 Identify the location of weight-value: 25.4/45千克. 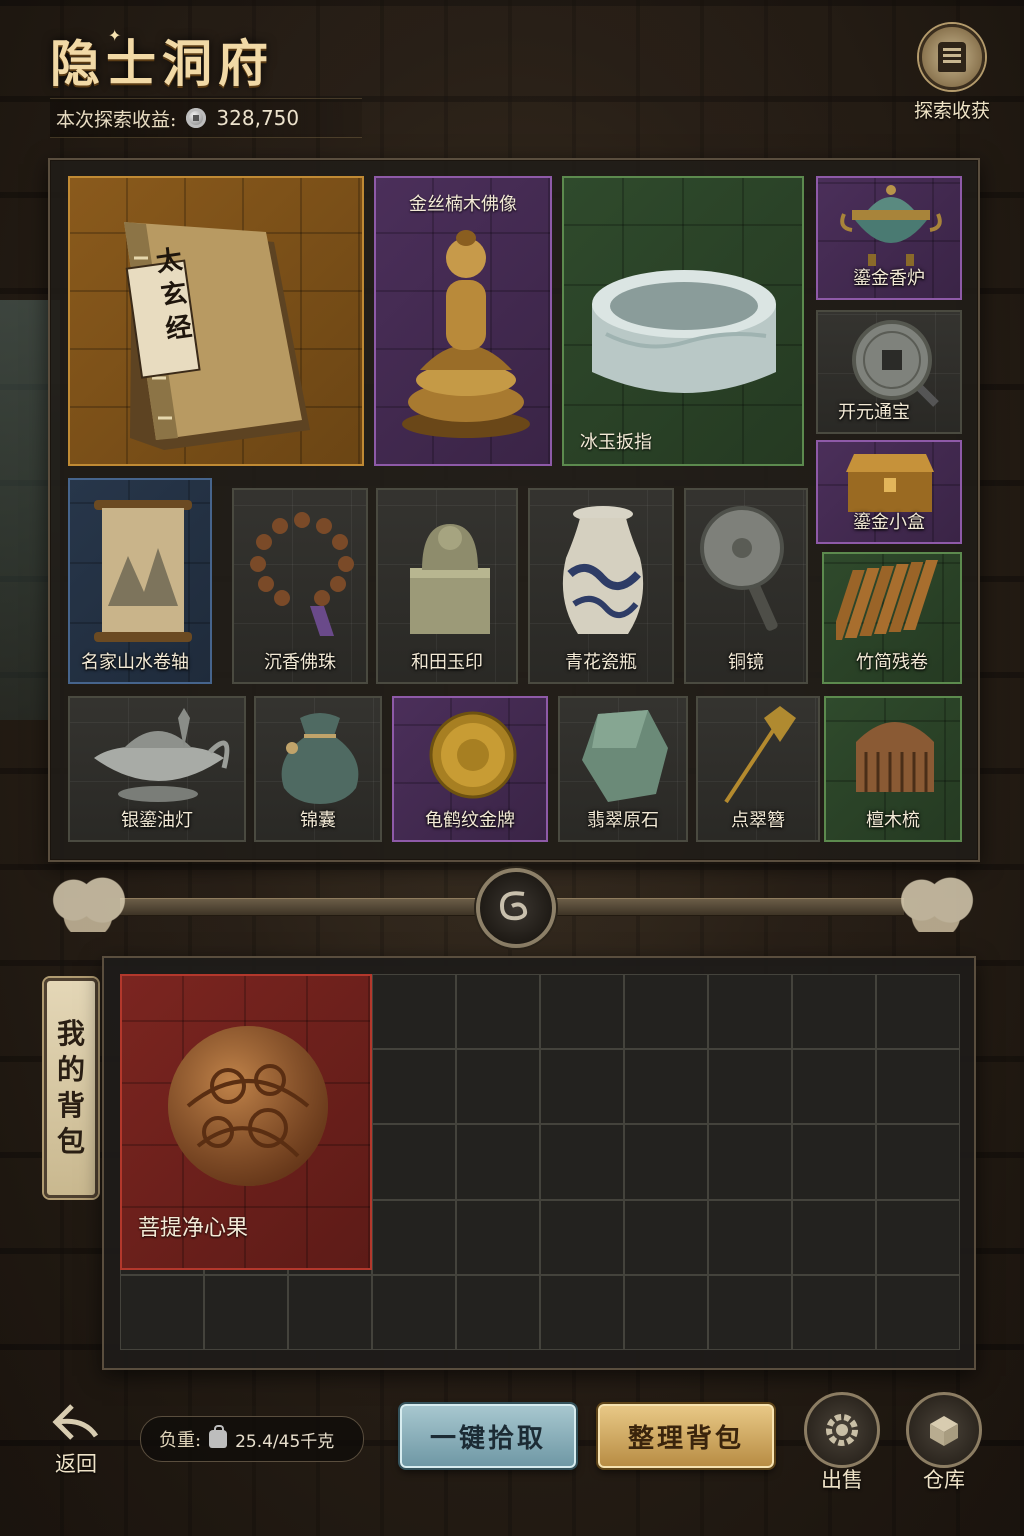
(285, 1441).